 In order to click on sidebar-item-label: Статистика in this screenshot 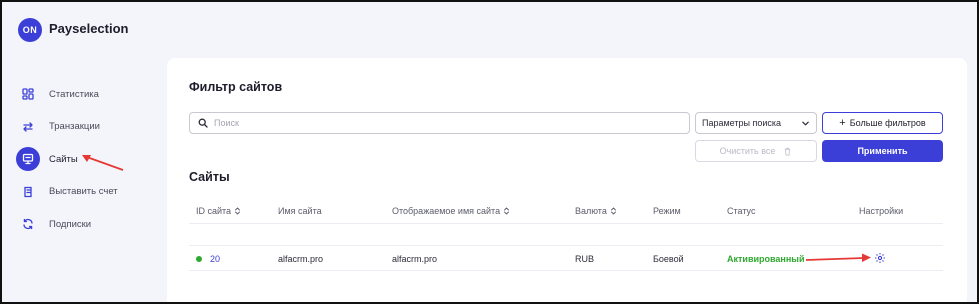, I will do `click(74, 94)`.